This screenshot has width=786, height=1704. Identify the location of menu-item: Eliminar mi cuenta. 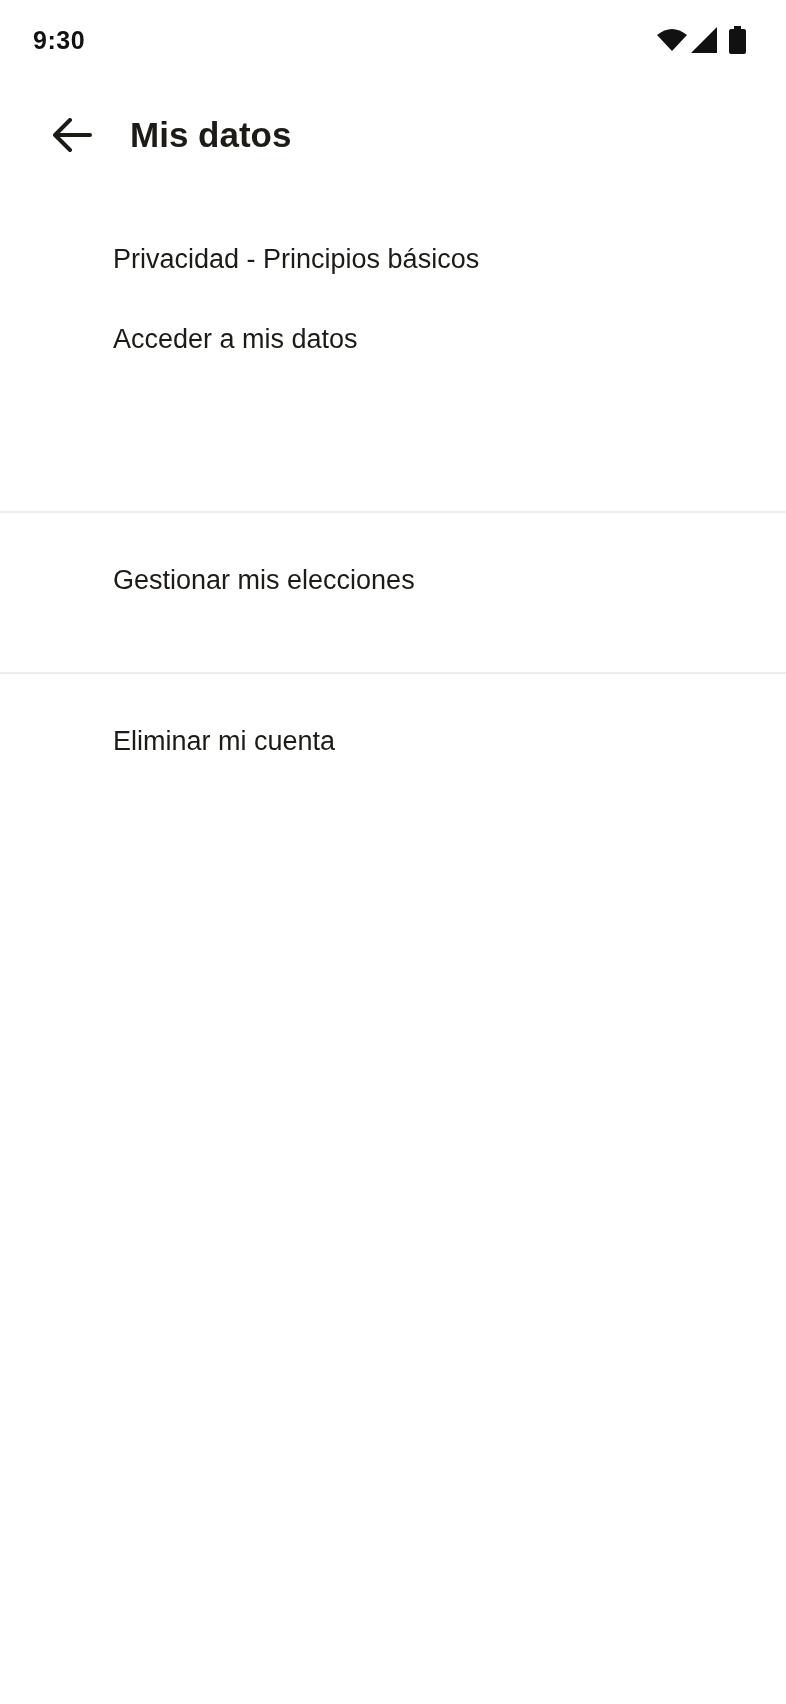
(393, 741).